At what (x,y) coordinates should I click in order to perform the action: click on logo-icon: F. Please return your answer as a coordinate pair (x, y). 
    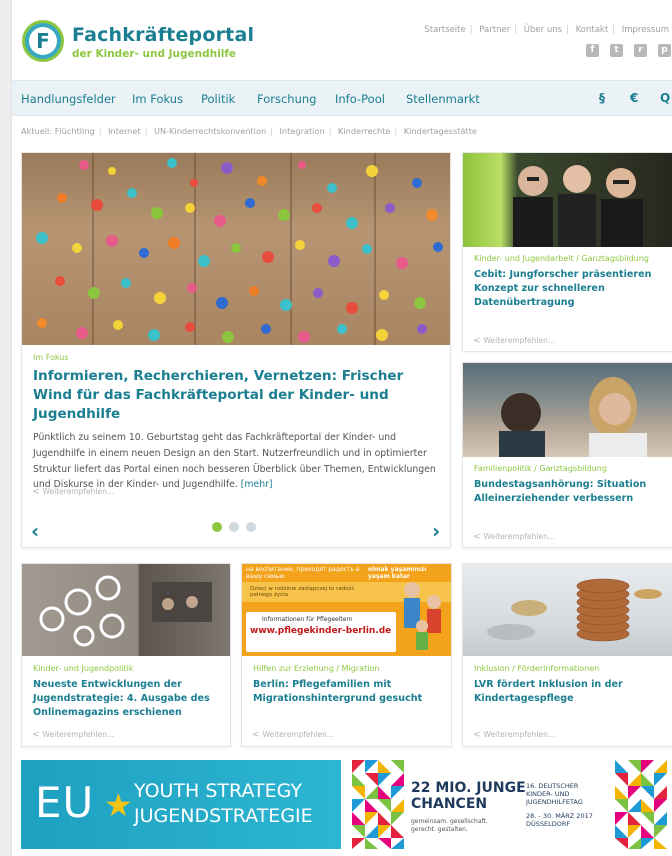
    Looking at the image, I should click on (43, 41).